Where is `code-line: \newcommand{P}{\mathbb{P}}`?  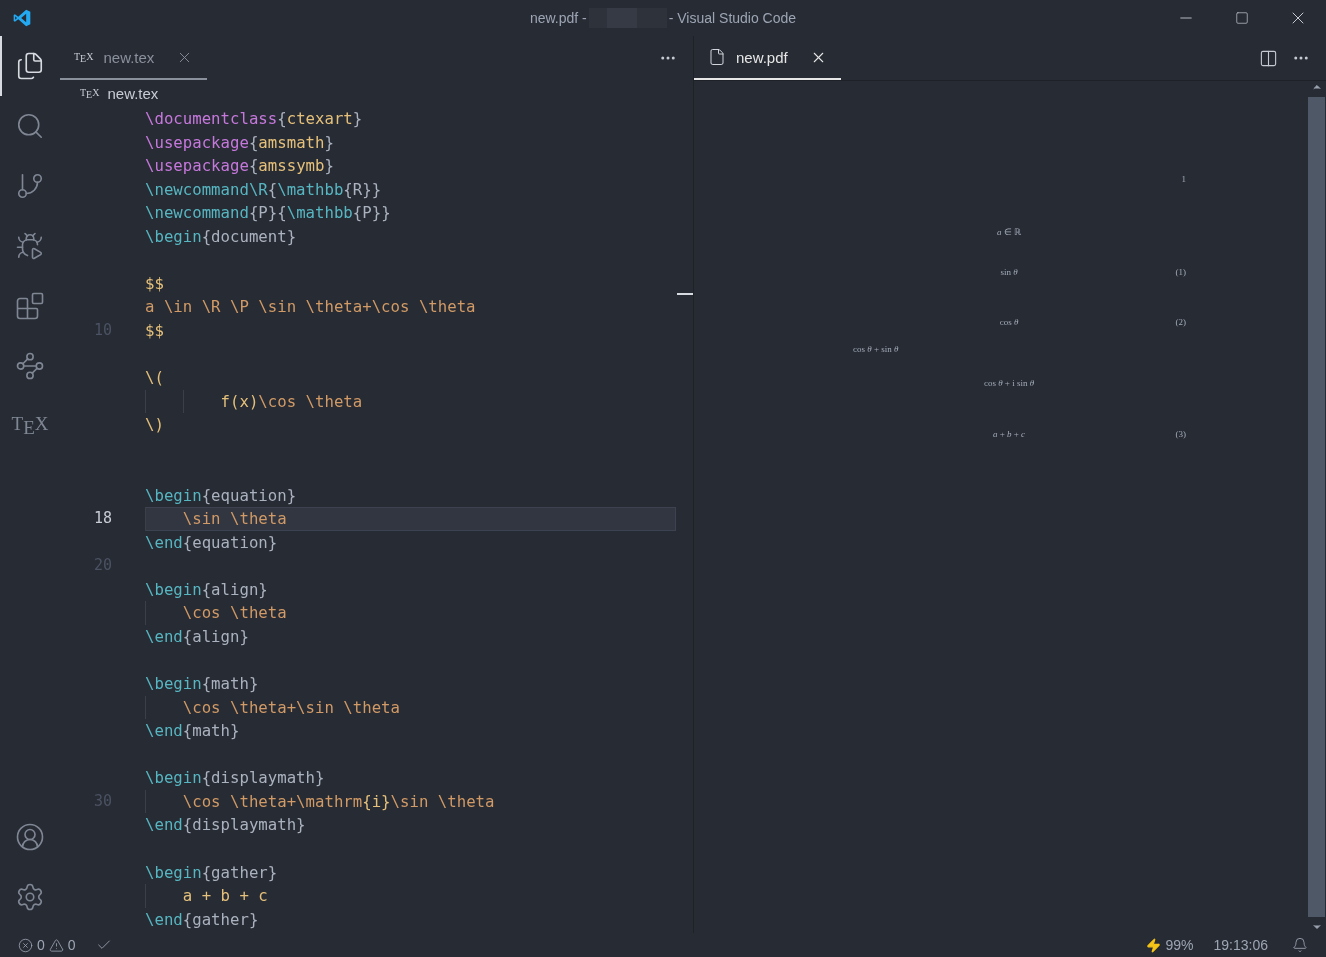 code-line: \newcommand{P}{\mathbb{P}} is located at coordinates (268, 213).